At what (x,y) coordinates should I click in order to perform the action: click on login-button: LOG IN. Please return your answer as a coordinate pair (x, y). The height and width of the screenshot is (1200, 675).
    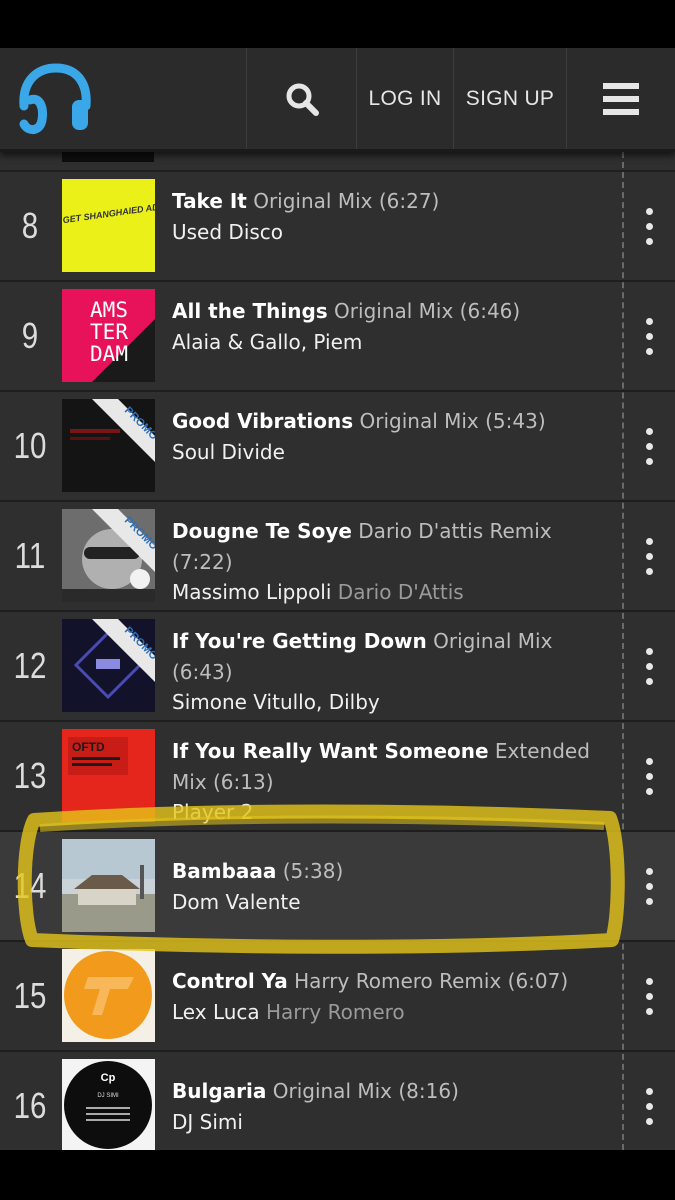
    Looking at the image, I should click on (404, 98).